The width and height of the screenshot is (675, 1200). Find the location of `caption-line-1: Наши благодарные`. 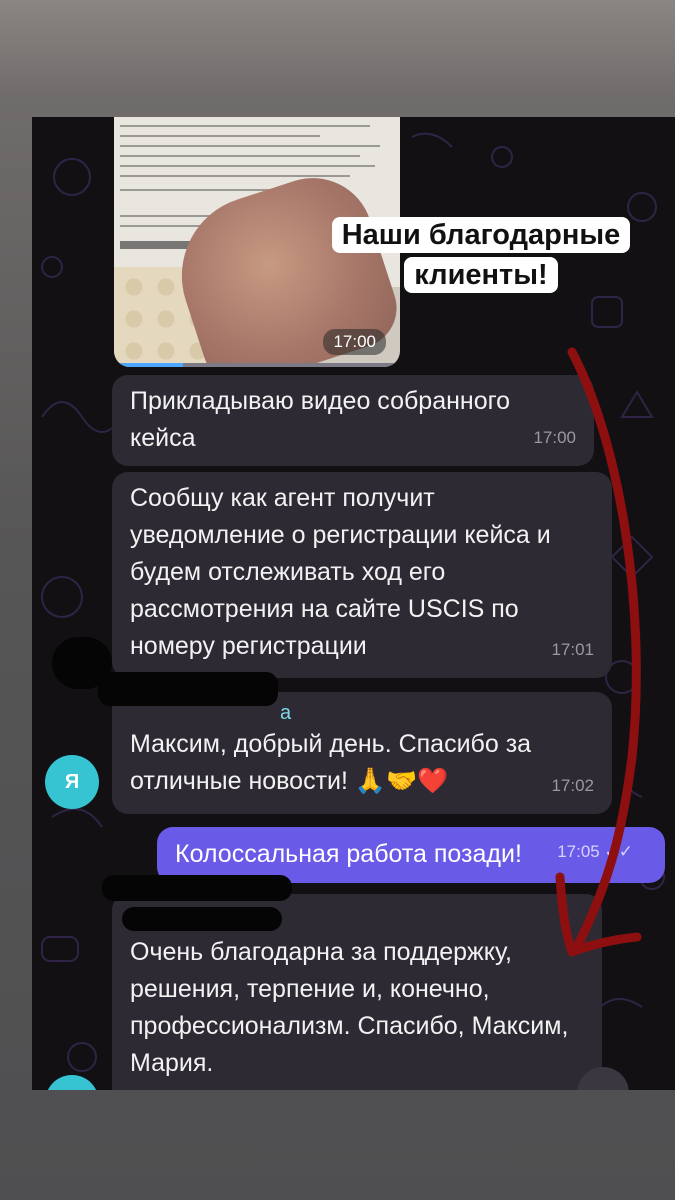

caption-line-1: Наши благодарные is located at coordinates (481, 235).